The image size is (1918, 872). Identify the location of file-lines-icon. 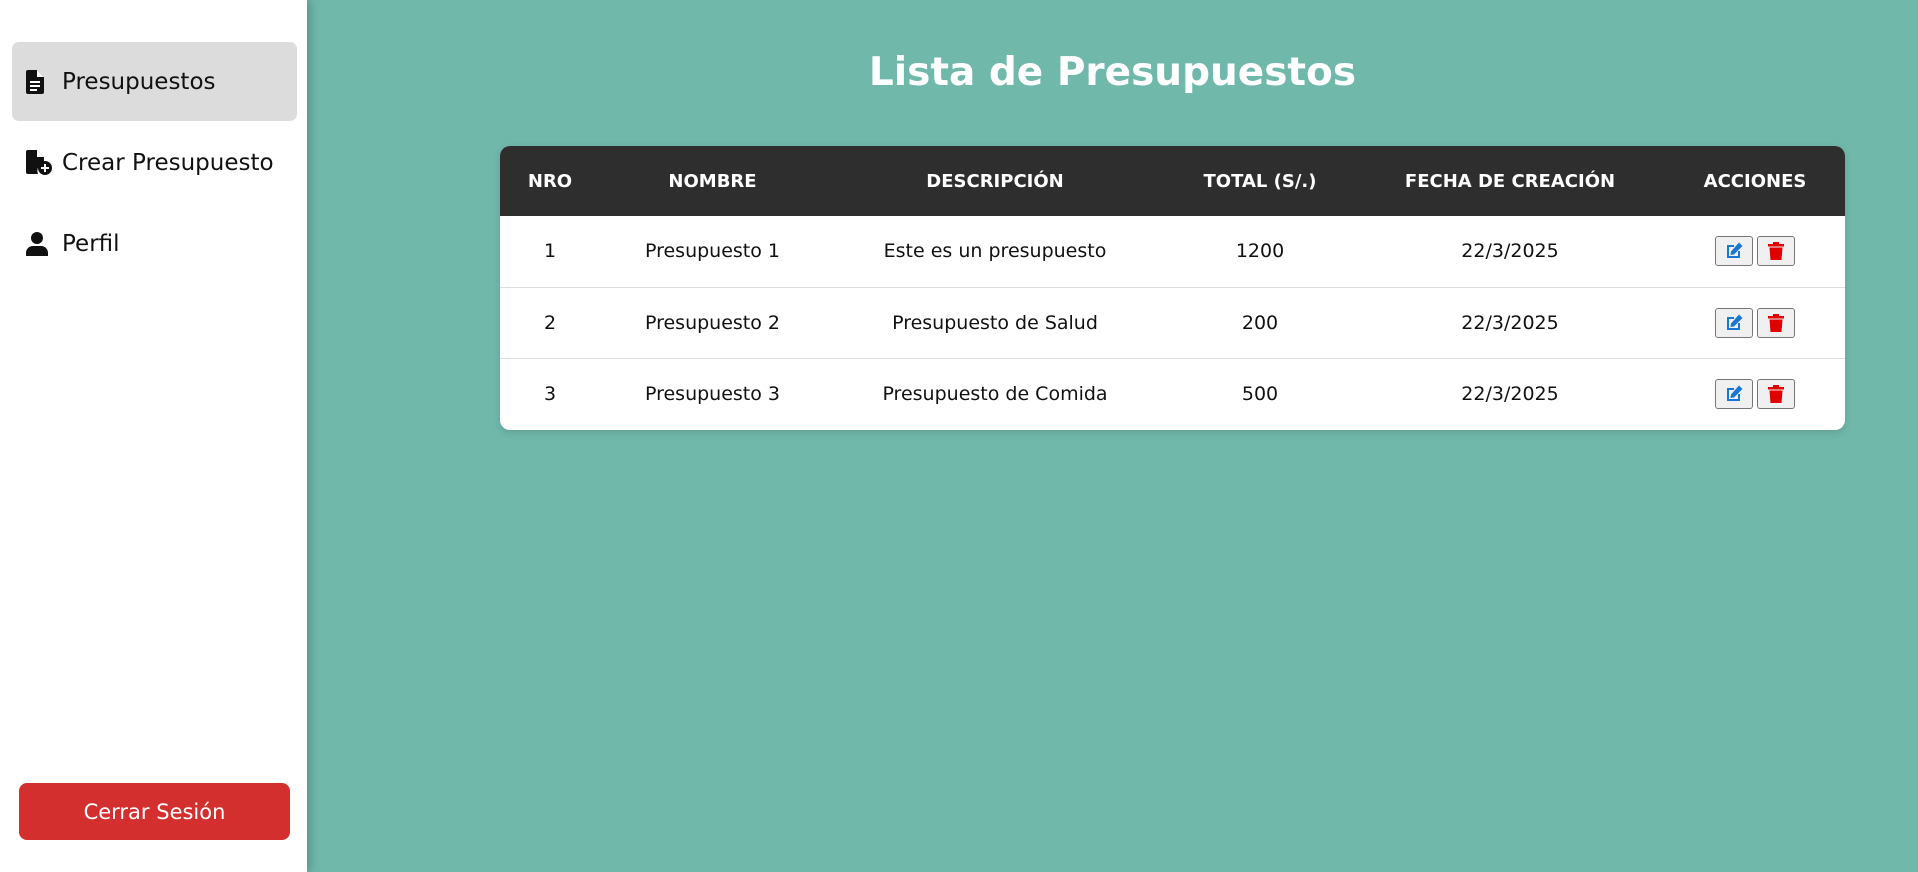
(41, 82).